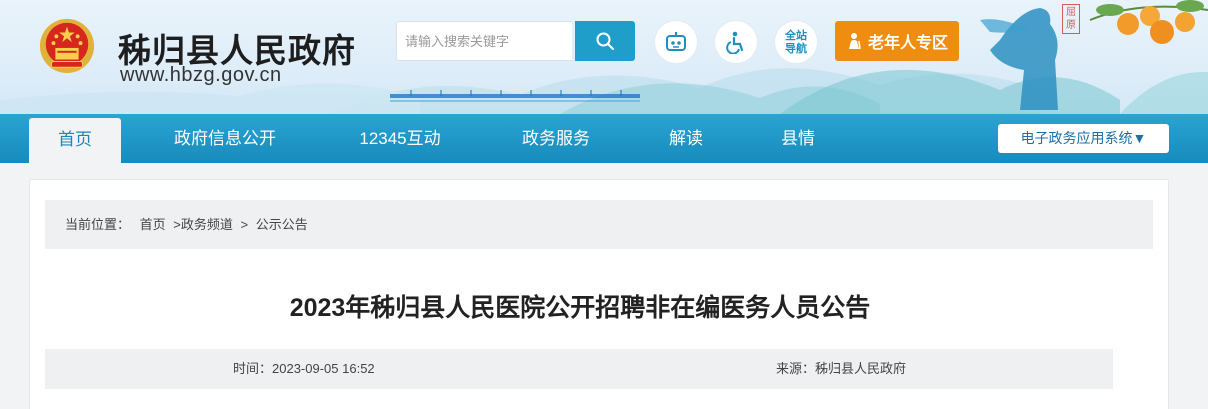 This screenshot has height=409, width=1208. What do you see at coordinates (253, 368) in the screenshot?
I see `time-label: 时间：` at bounding box center [253, 368].